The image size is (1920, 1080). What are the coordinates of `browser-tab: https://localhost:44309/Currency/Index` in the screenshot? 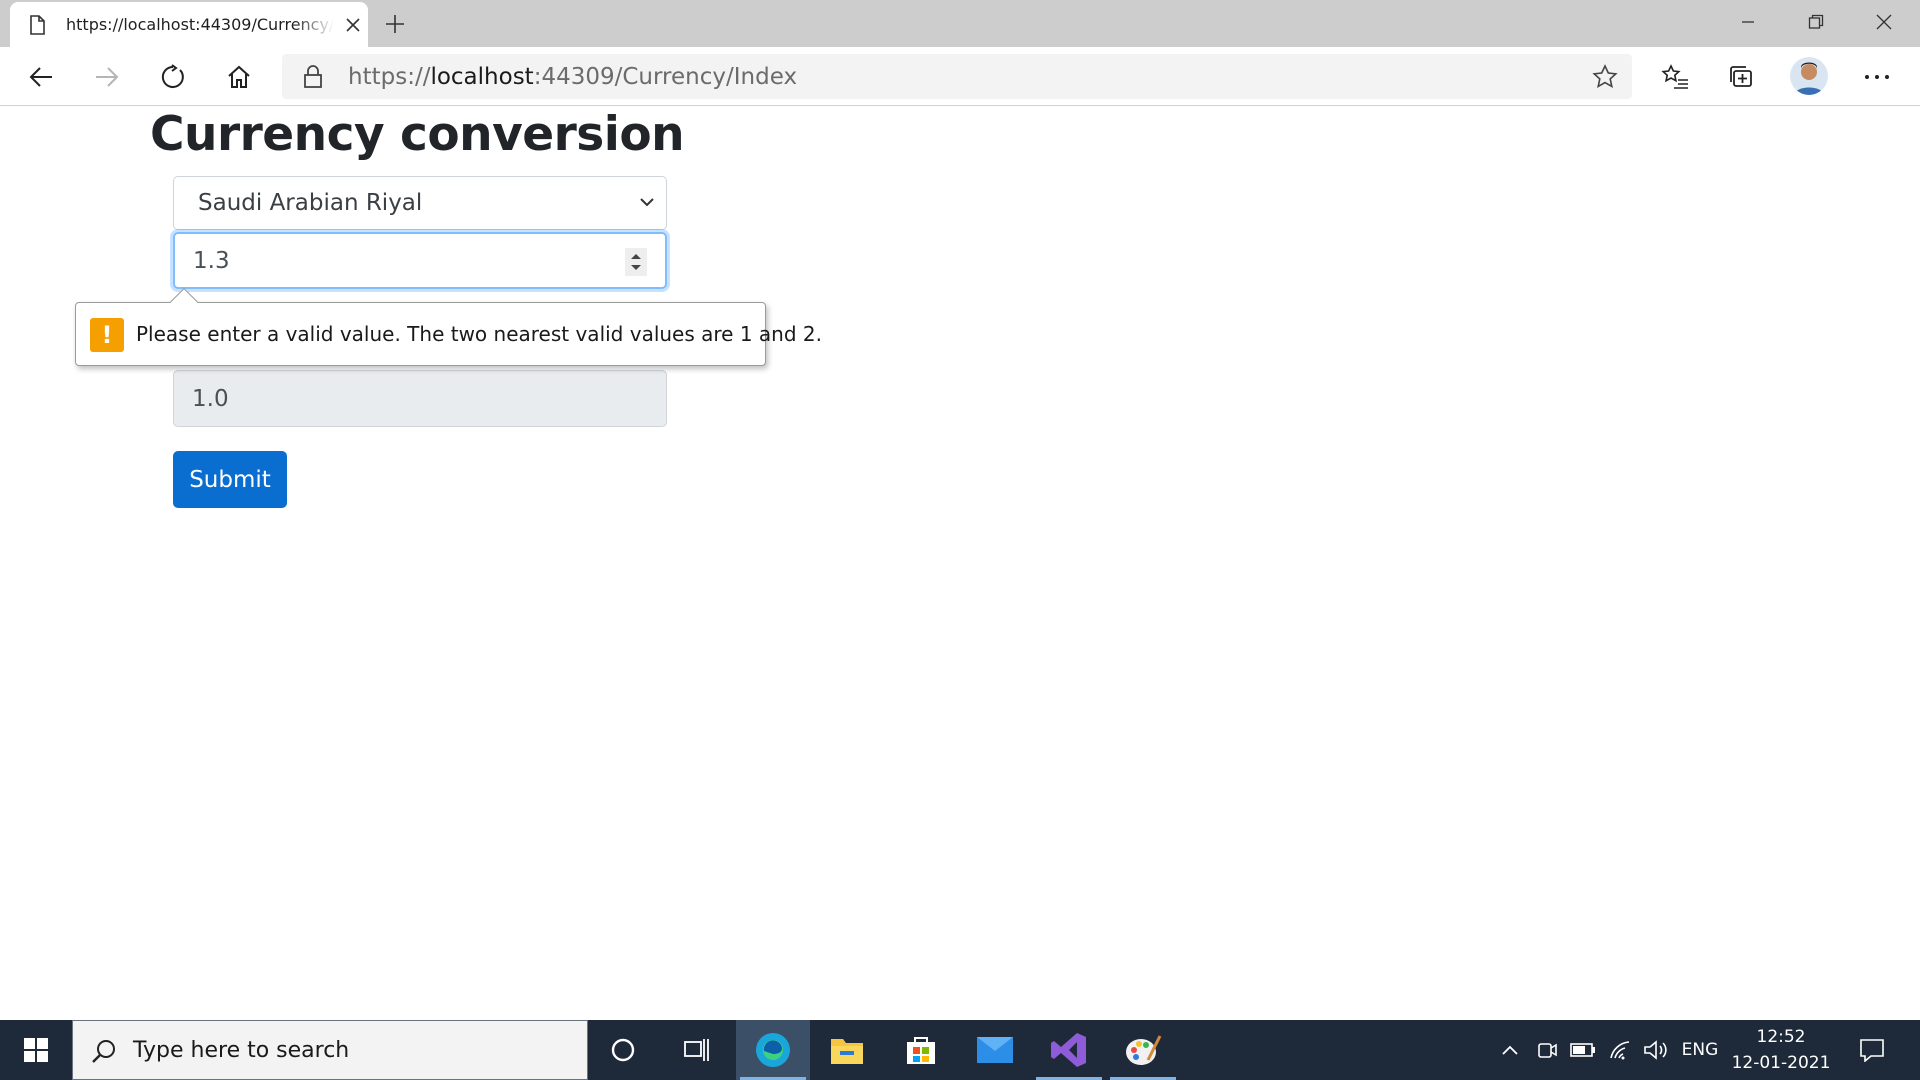 It's located at (189, 24).